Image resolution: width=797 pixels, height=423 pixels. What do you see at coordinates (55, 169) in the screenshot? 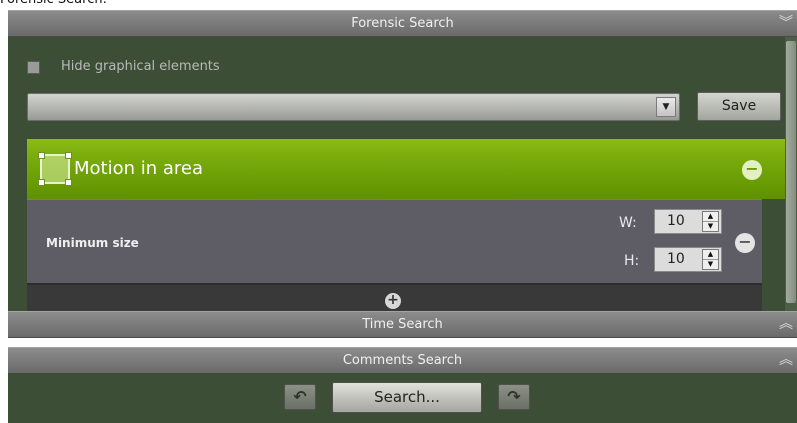
I see `area-icon` at bounding box center [55, 169].